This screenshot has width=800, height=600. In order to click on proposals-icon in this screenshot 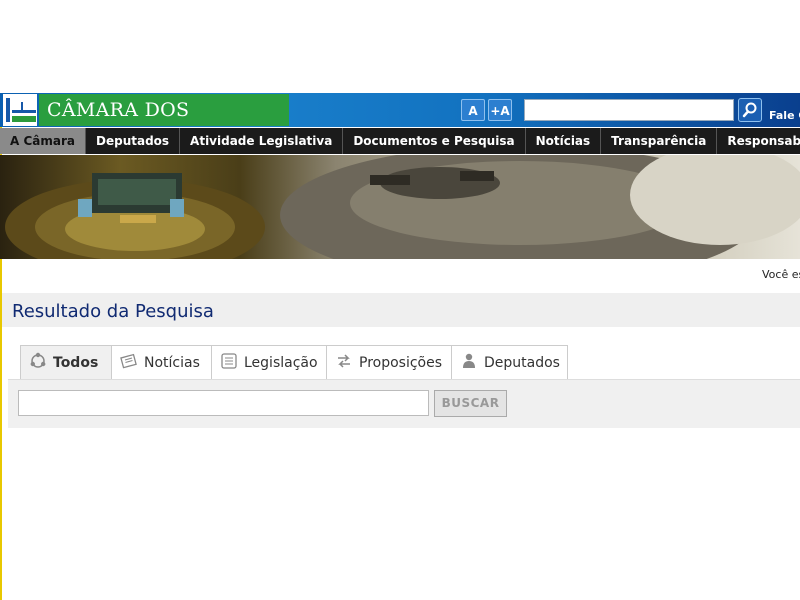, I will do `click(344, 363)`.